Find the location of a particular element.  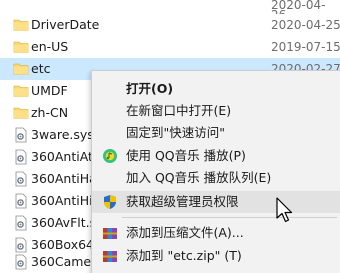

menu-item-add-to-etc-zip: 添加到 "etc.zip" (T) is located at coordinates (216, 256).